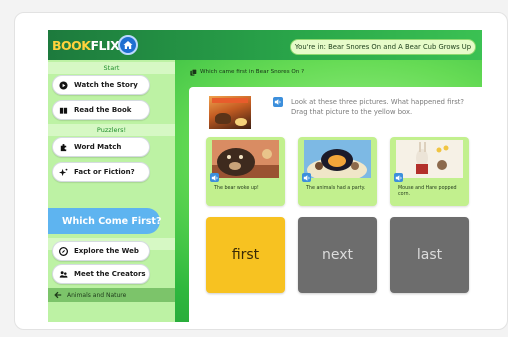 Image resolution: width=508 pixels, height=337 pixels. Describe the element at coordinates (336, 188) in the screenshot. I see `picture-2-caption: The animals had a party.` at that location.